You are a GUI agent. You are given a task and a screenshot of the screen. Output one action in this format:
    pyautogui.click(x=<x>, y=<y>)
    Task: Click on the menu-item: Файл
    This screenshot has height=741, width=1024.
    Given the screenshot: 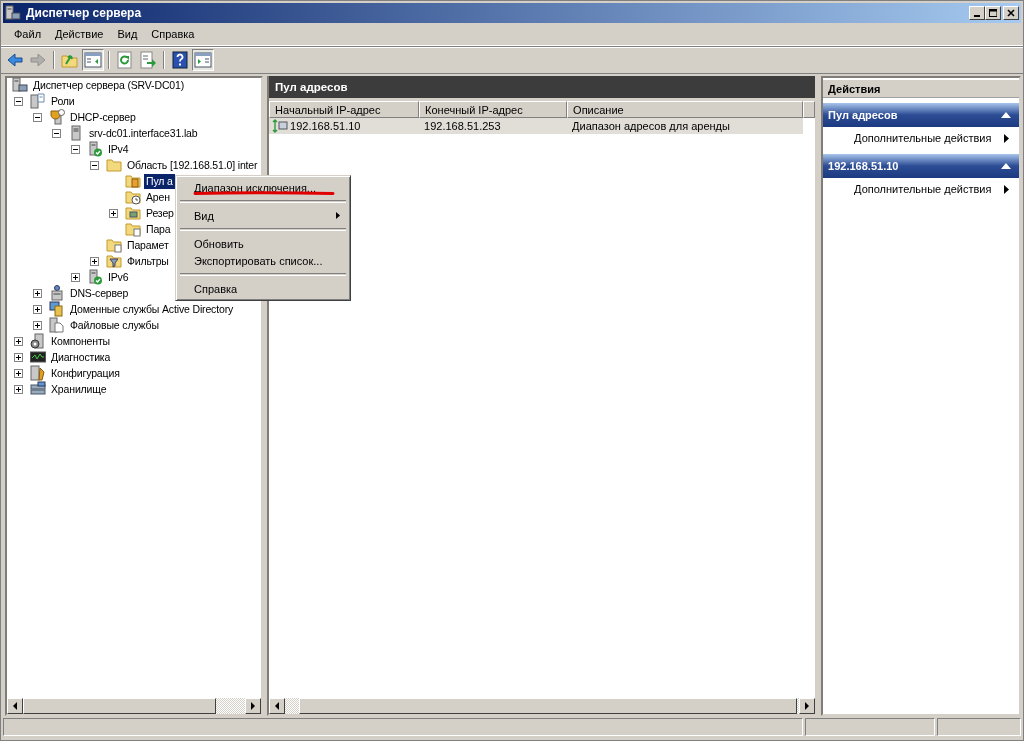 What is the action you would take?
    pyautogui.click(x=28, y=34)
    